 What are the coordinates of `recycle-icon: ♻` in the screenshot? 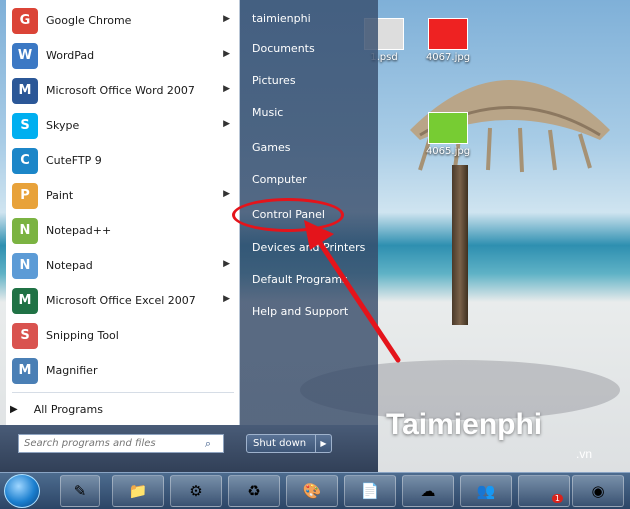 It's located at (254, 491).